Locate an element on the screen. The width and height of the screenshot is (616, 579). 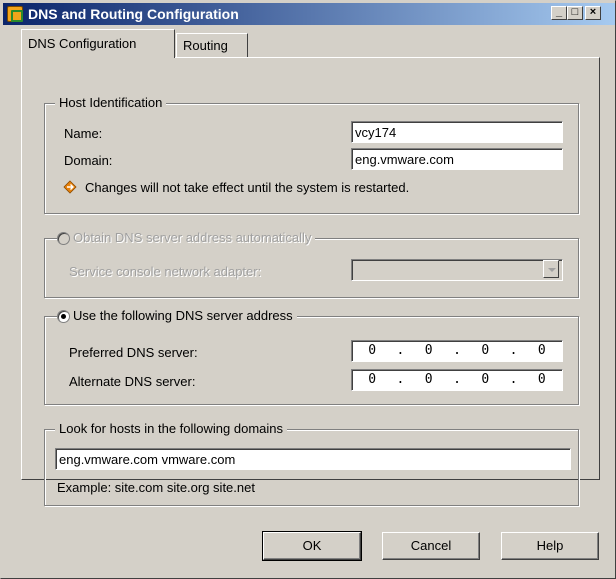
search-domains-example: Example: site.com site.org site.net is located at coordinates (156, 487).